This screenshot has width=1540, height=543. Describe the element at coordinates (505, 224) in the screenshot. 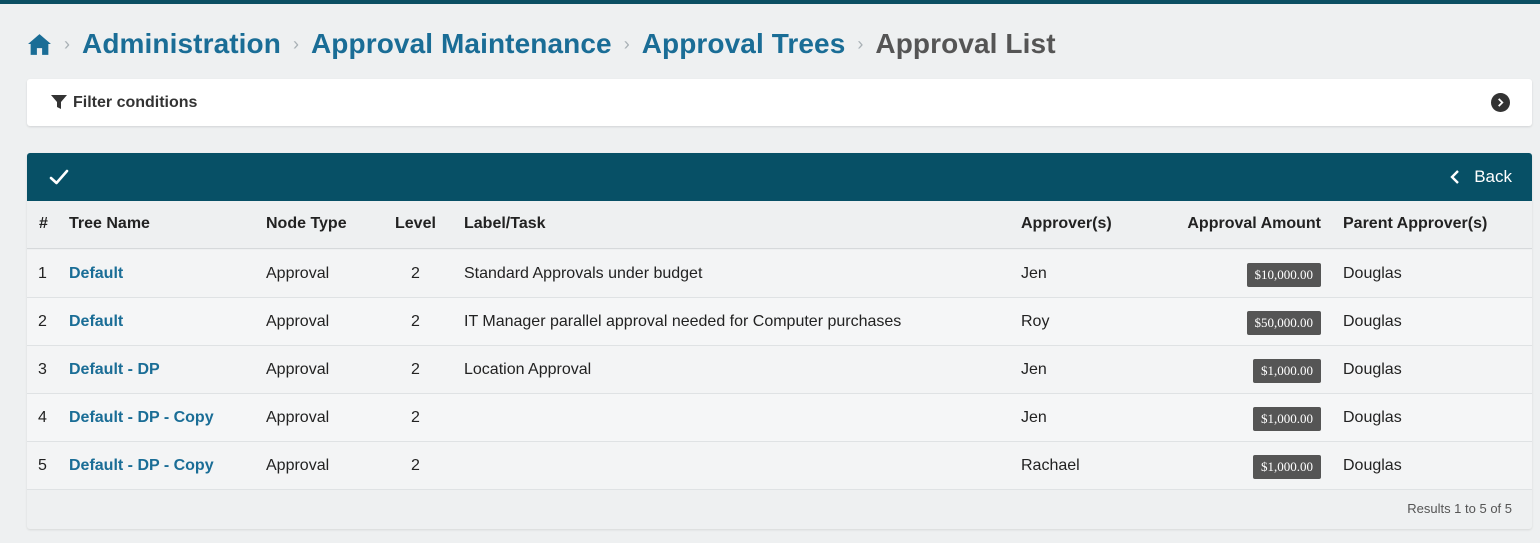

I see `column-header-label-task: Label/Task` at that location.